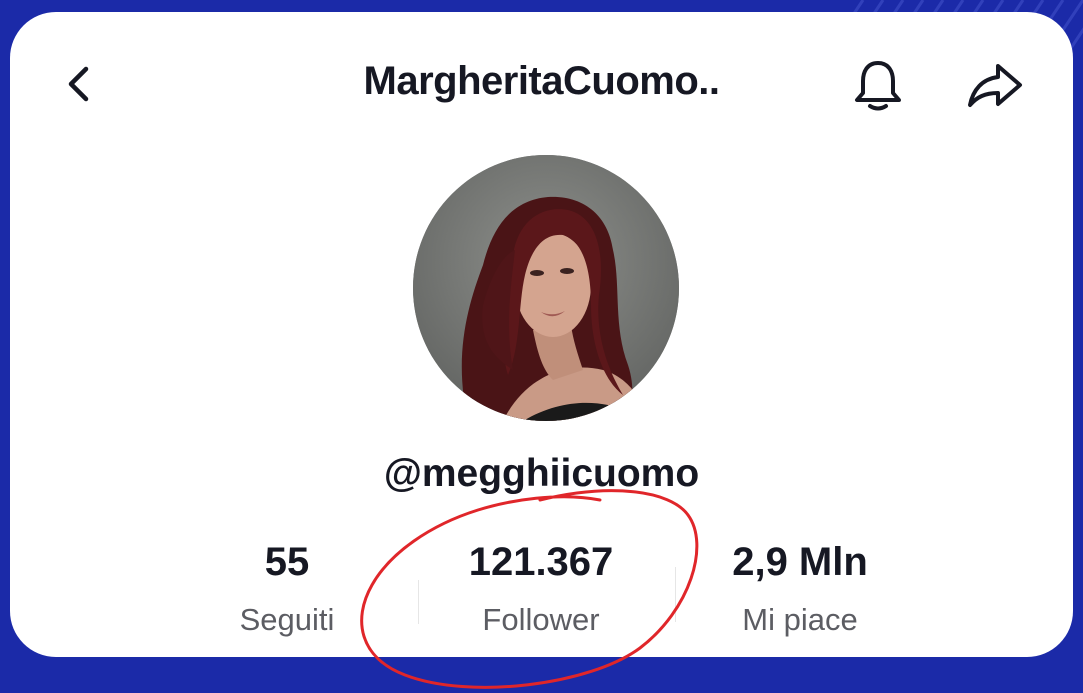  Describe the element at coordinates (541, 81) in the screenshot. I see `page-title: MargheritaCuomo..` at that location.